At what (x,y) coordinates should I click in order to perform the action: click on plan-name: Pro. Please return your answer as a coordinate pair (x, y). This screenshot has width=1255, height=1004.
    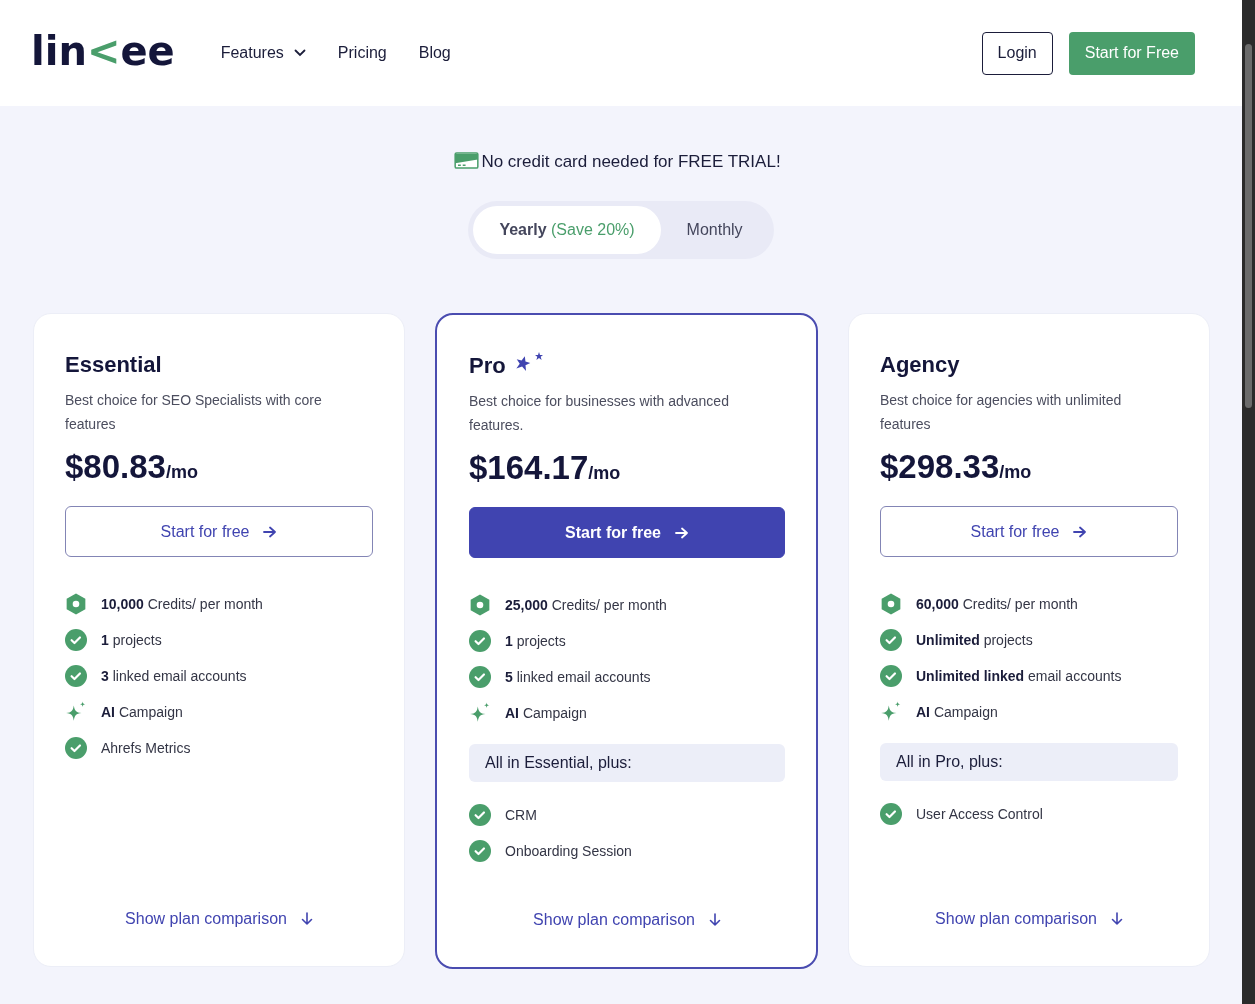
    Looking at the image, I should click on (487, 366).